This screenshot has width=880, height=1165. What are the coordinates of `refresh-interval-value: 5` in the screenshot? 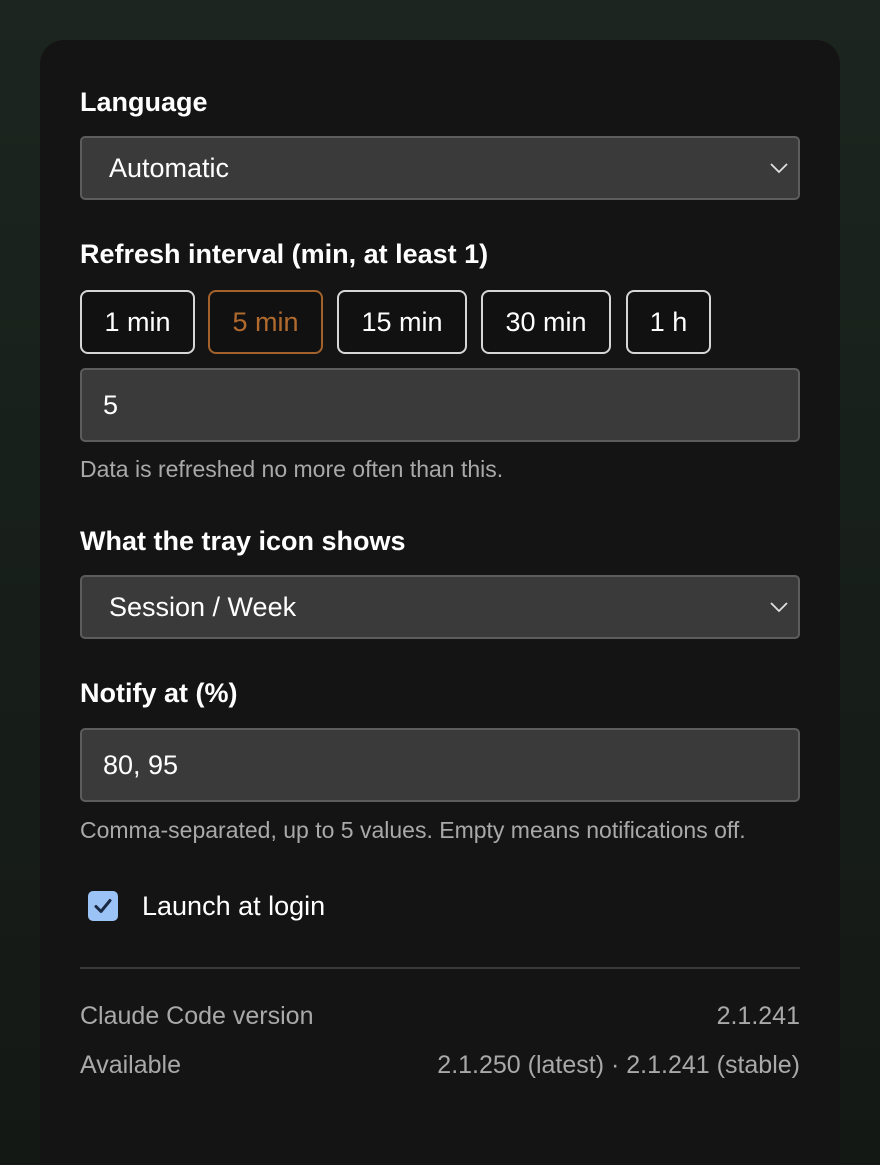 It's located at (111, 404).